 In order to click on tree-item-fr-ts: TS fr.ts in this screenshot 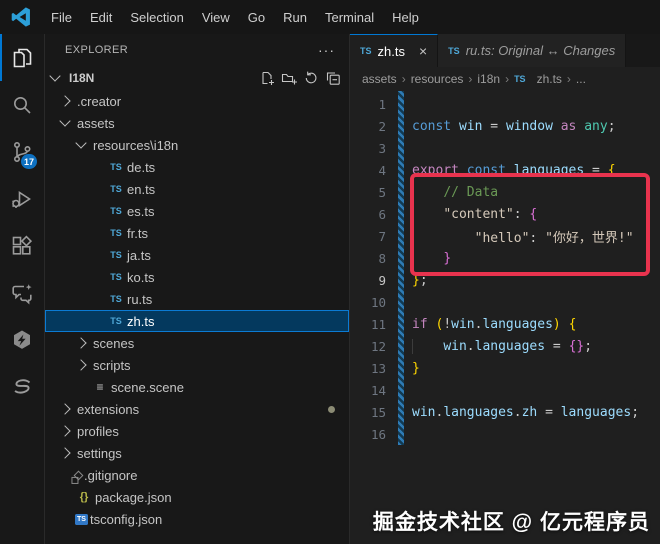, I will do `click(197, 233)`.